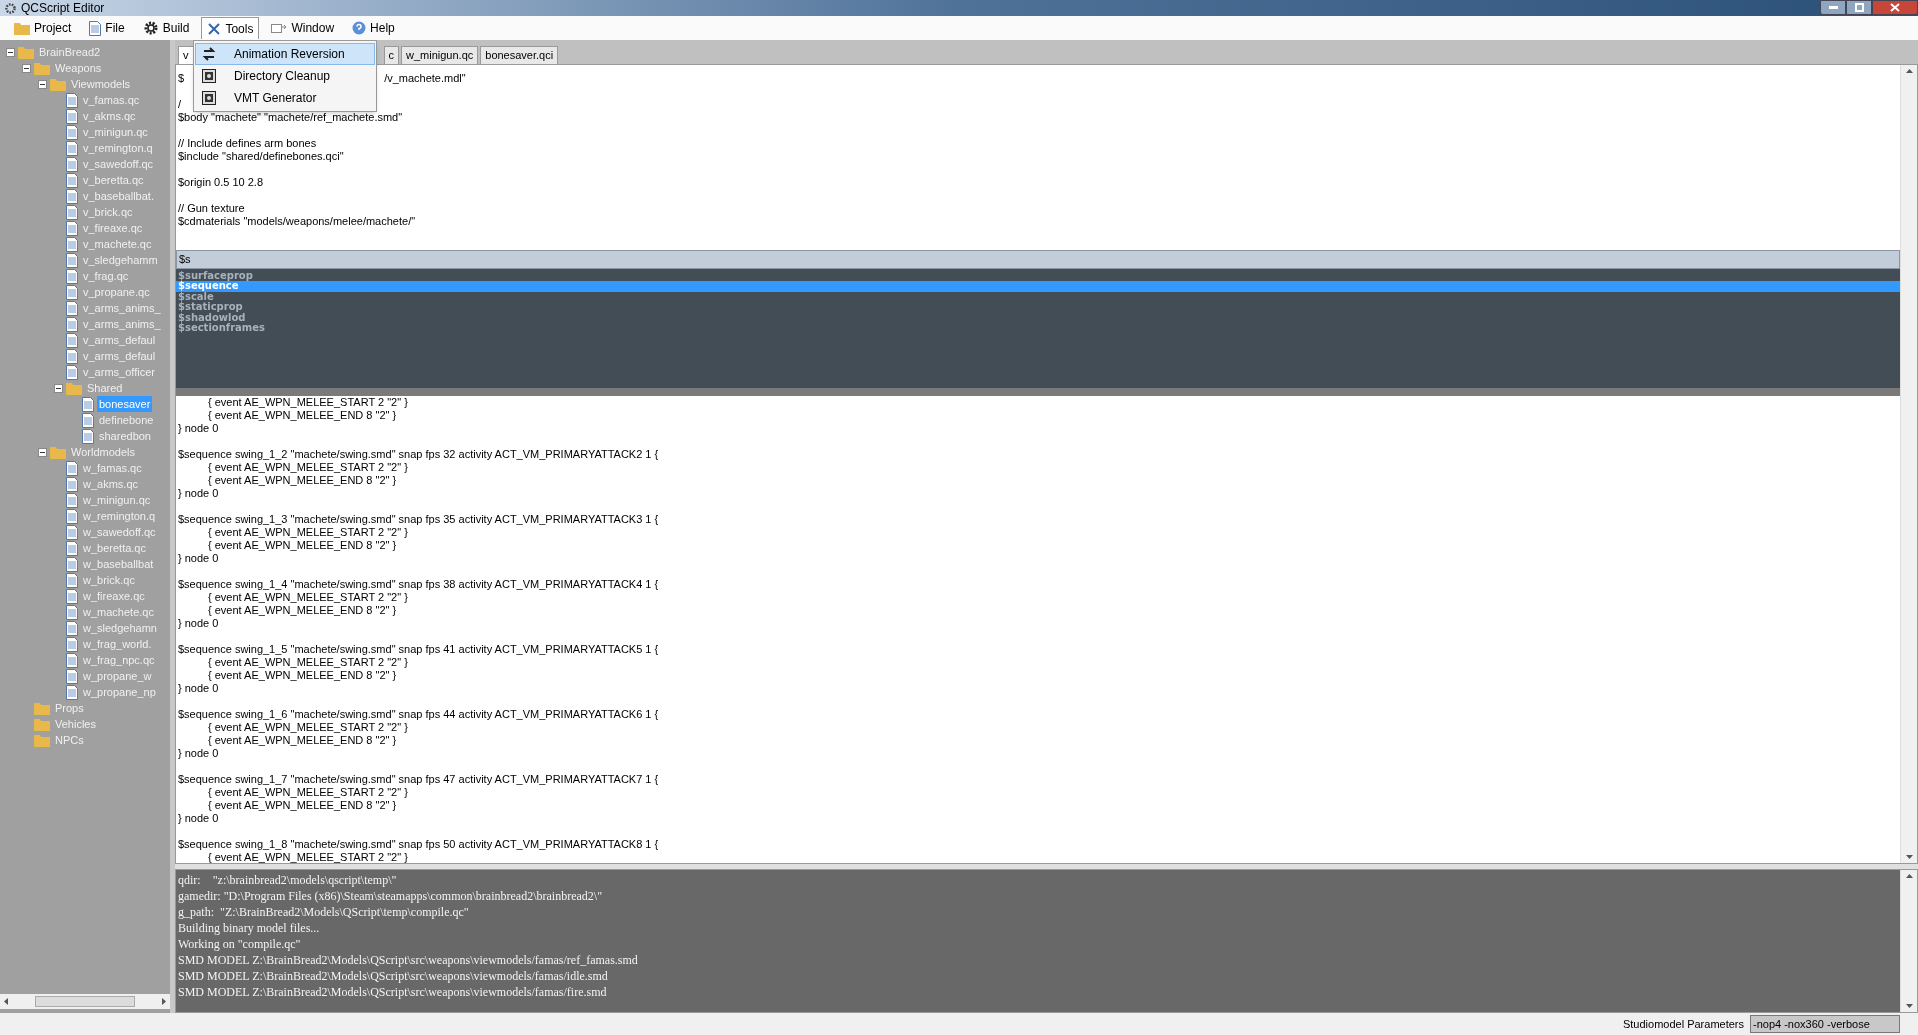 This screenshot has width=1918, height=1035. What do you see at coordinates (106, 276) in the screenshot?
I see `tree-item: v_frag.qc` at bounding box center [106, 276].